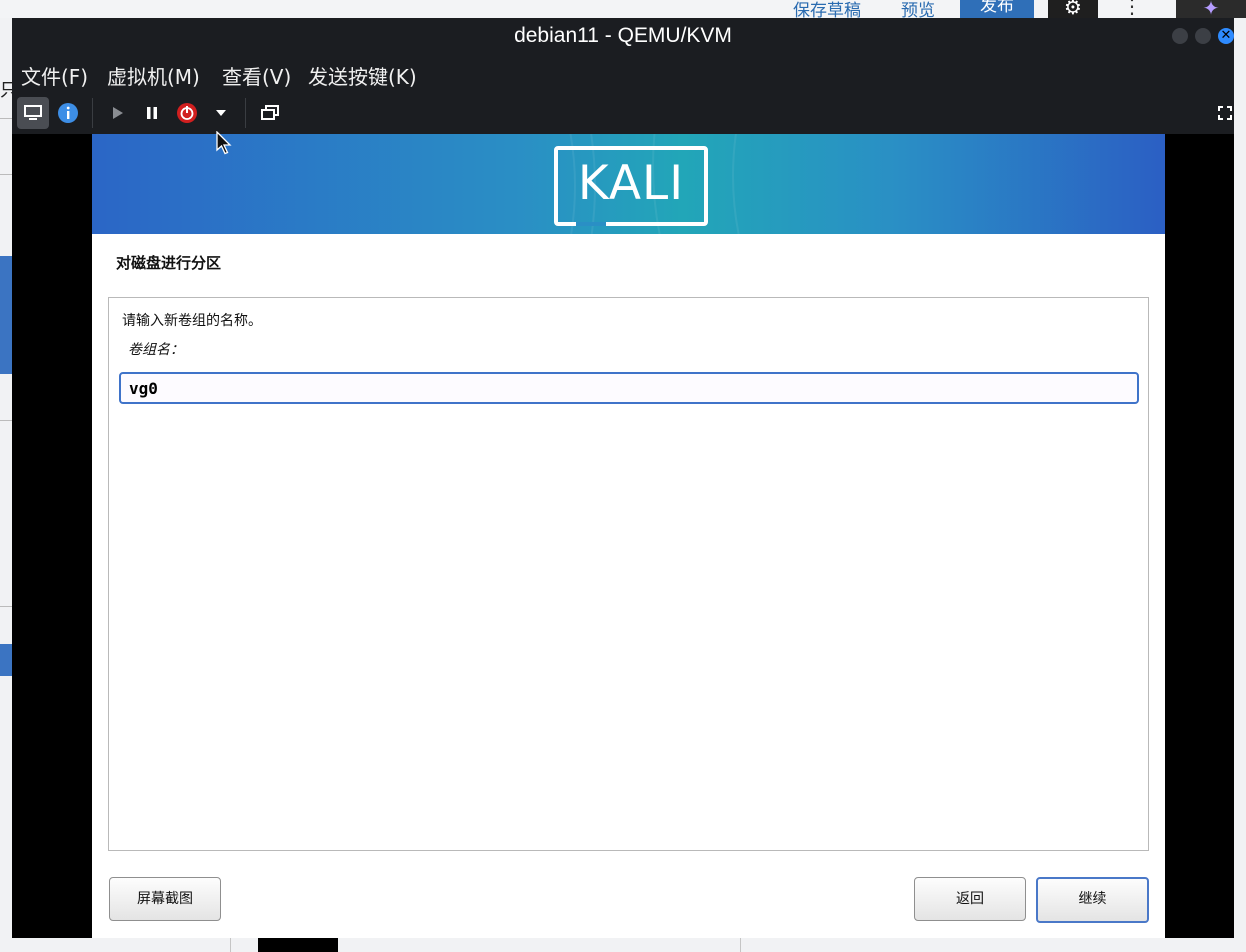 The height and width of the screenshot is (952, 1246). Describe the element at coordinates (117, 113) in the screenshot. I see `run-icon` at that location.